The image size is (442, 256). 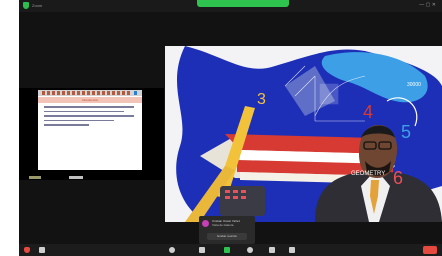 What do you see at coordinates (90, 93) in the screenshot?
I see `slide-toolbar` at bounding box center [90, 93].